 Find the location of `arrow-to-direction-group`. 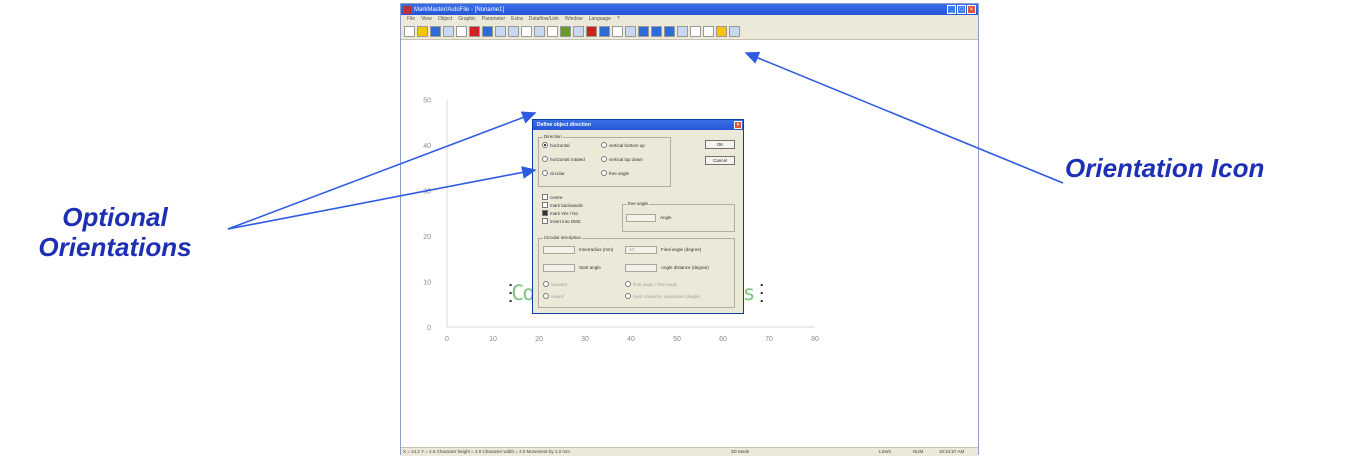

arrow-to-direction-group is located at coordinates (382, 170).